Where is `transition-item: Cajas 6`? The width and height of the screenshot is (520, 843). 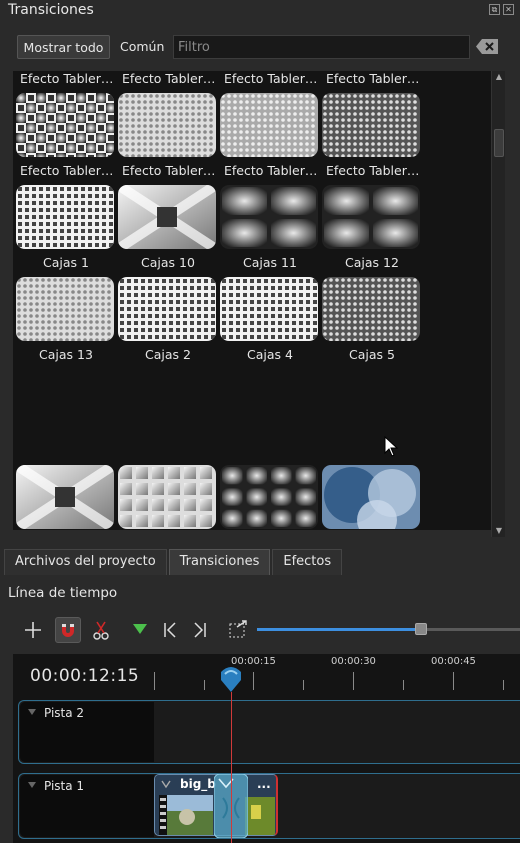
transition-item: Cajas 6 is located at coordinates (65, 483).